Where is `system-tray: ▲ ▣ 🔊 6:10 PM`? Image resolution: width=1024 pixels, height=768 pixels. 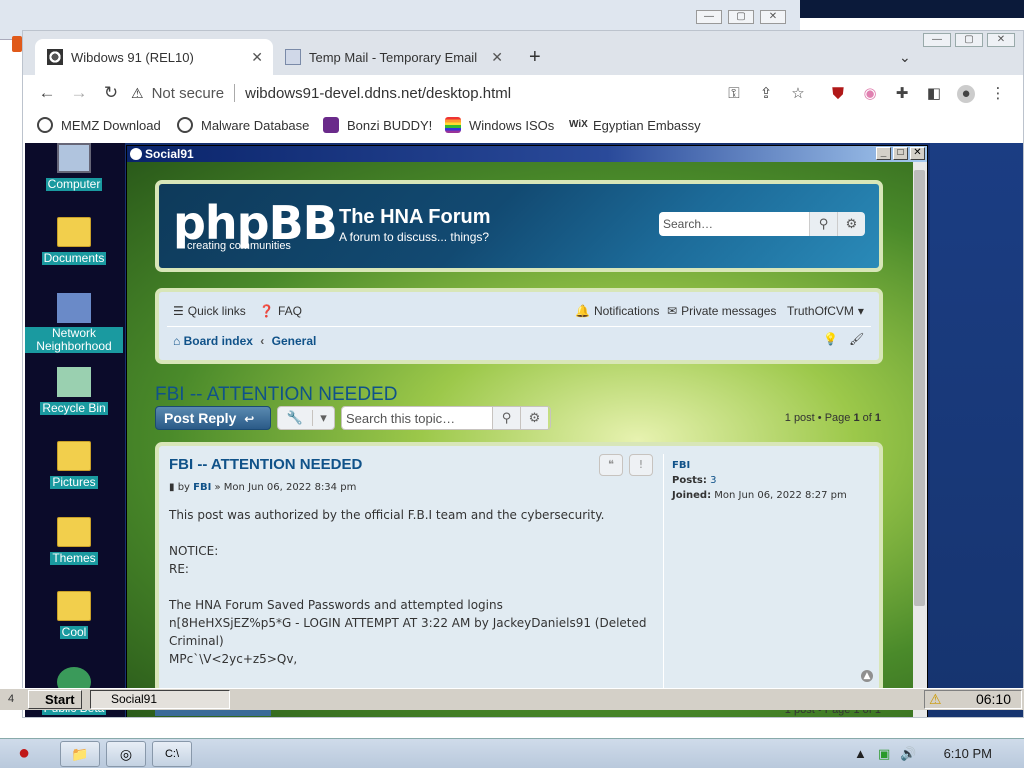 system-tray: ▲ ▣ 🔊 6:10 PM is located at coordinates (939, 753).